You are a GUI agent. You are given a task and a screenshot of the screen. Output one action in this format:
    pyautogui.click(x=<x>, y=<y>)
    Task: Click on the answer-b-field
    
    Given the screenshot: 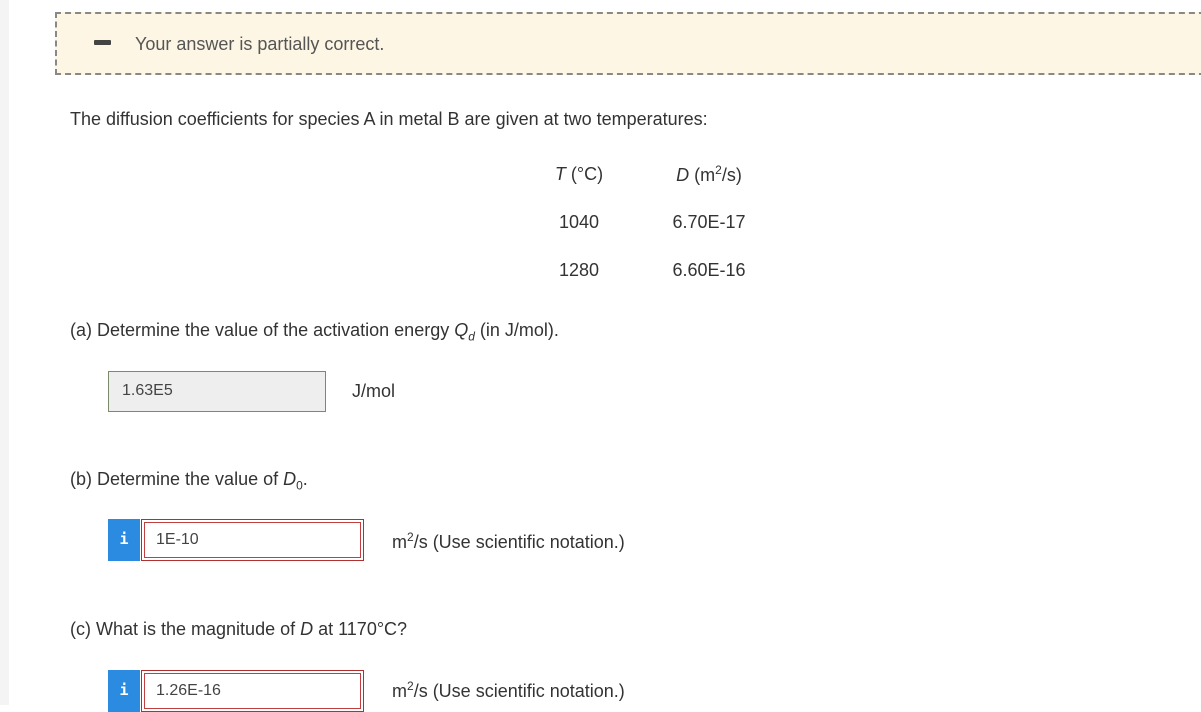 What is the action you would take?
    pyautogui.click(x=252, y=540)
    